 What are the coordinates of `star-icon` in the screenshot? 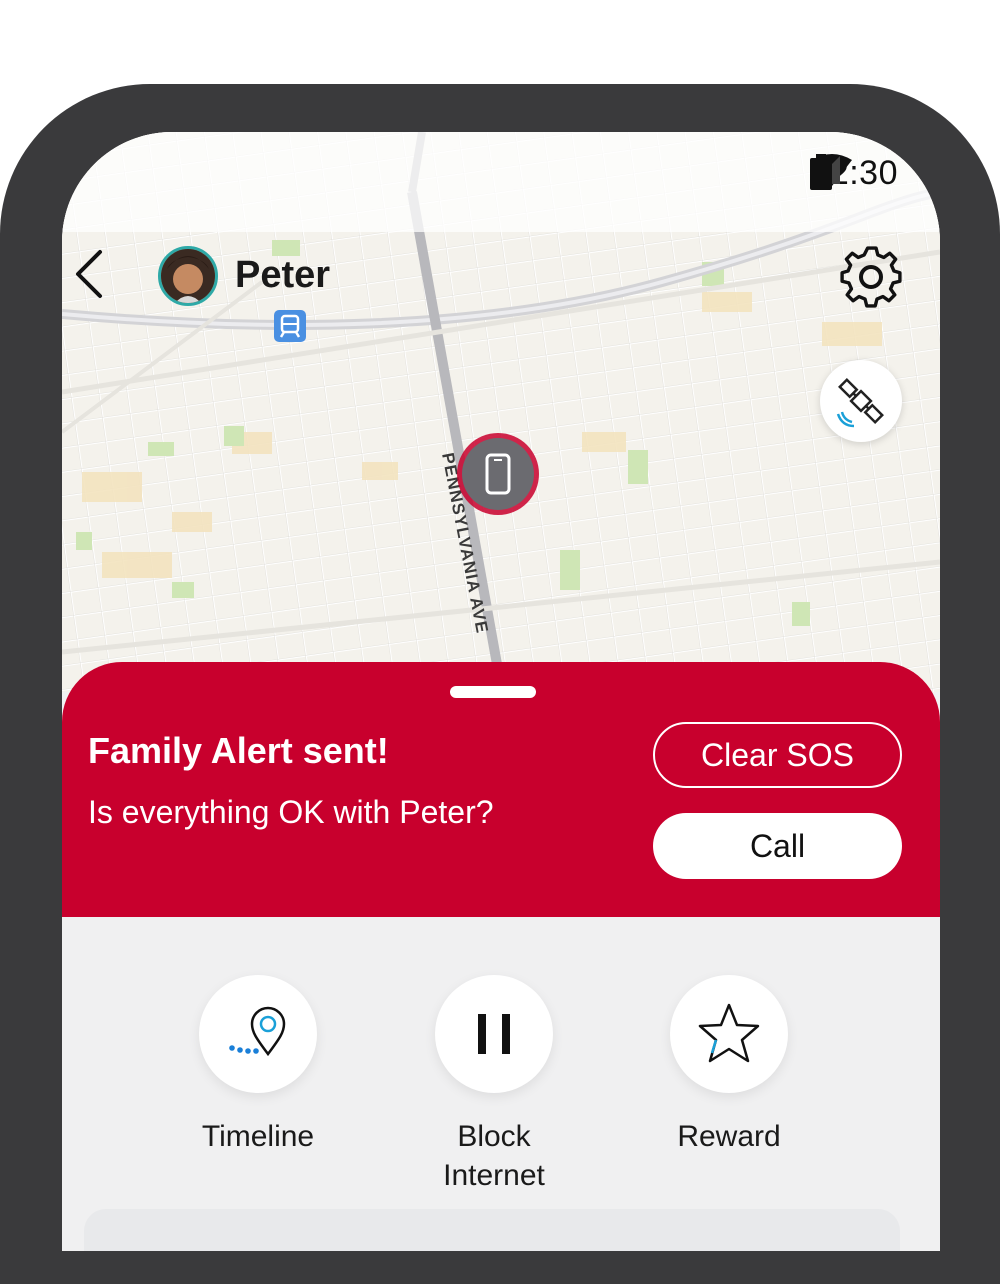 It's located at (729, 1033).